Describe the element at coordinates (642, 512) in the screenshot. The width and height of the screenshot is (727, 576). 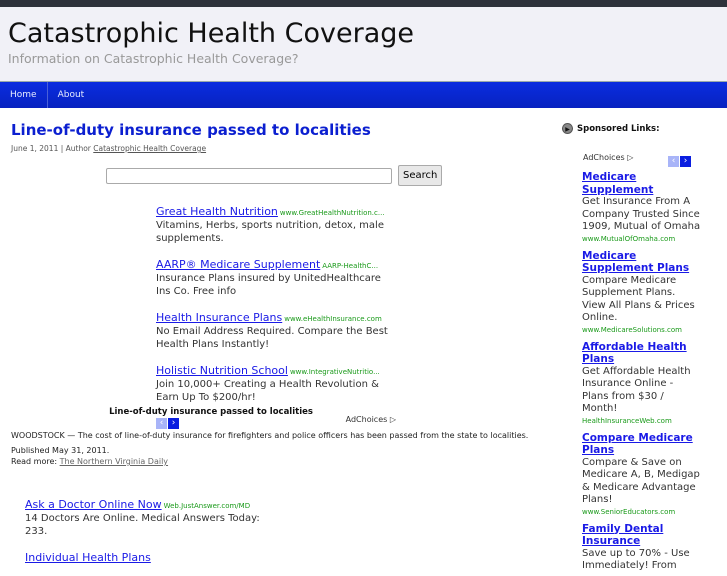
I see `sidebar-ad-url: www.SeniorEducators.com` at that location.